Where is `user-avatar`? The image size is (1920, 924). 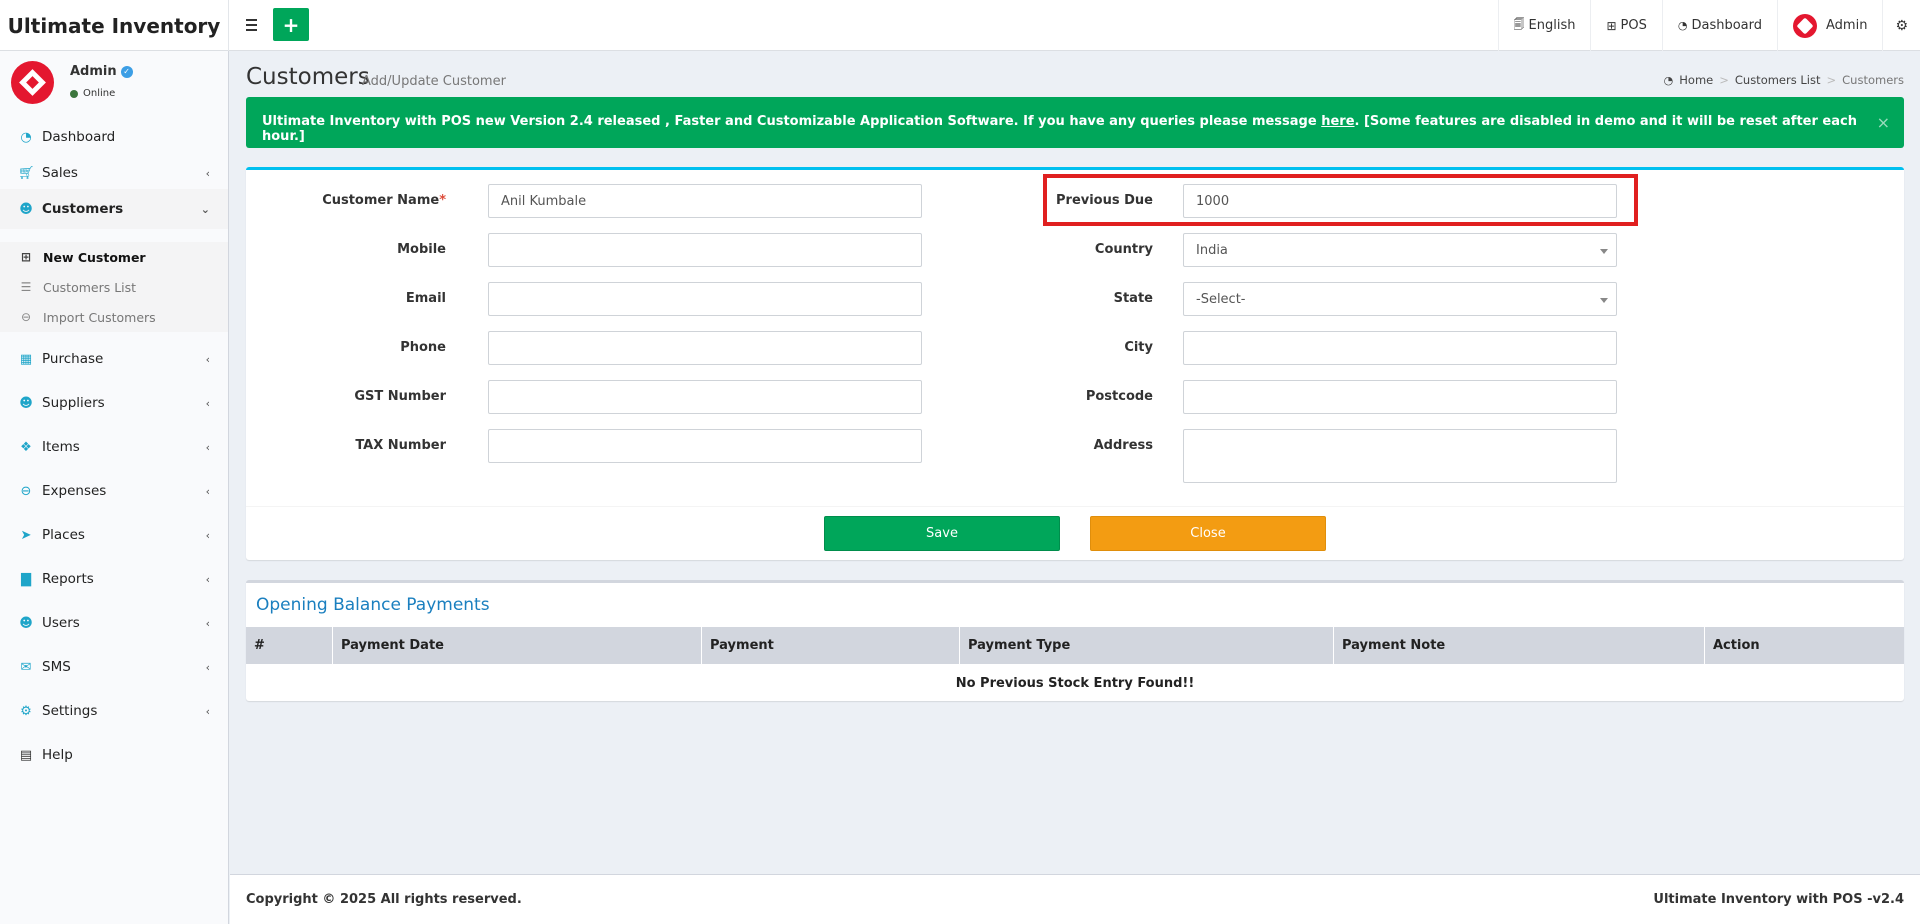
user-avatar is located at coordinates (1805, 25).